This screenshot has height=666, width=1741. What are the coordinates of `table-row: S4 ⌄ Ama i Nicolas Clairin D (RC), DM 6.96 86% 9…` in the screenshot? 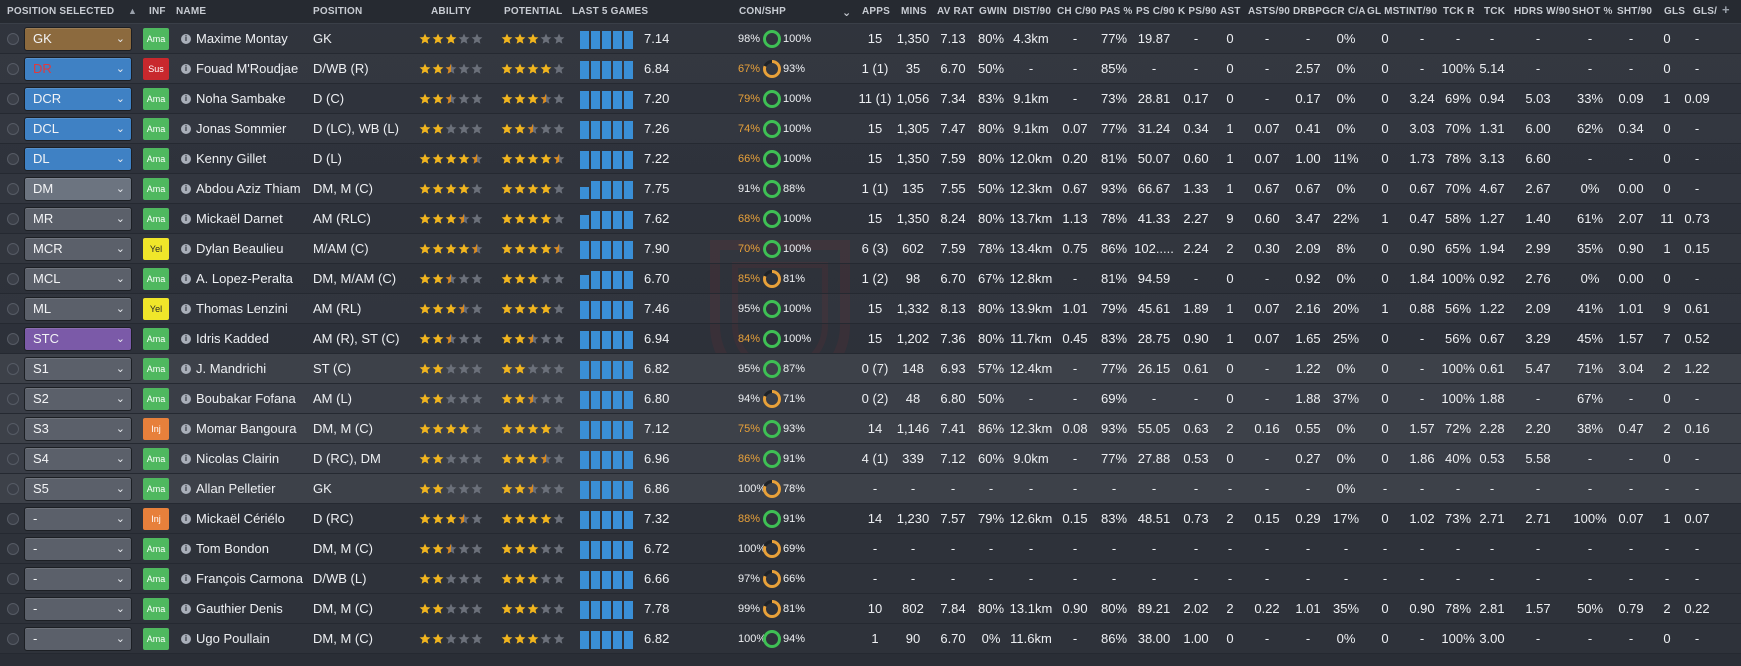 It's located at (870, 459).